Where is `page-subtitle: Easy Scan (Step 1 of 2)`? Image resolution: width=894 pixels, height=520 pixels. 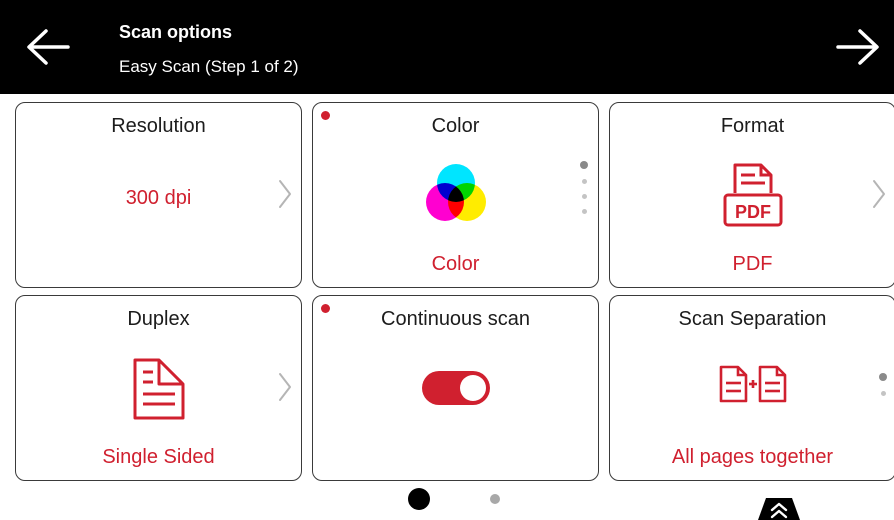
page-subtitle: Easy Scan (Step 1 of 2) is located at coordinates (209, 66).